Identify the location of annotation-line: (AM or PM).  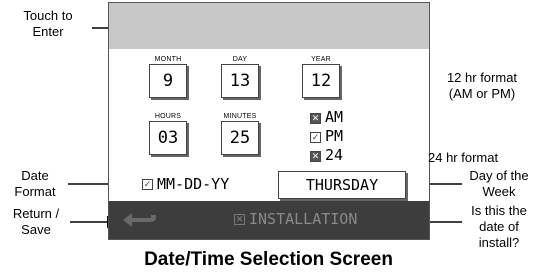
(482, 93).